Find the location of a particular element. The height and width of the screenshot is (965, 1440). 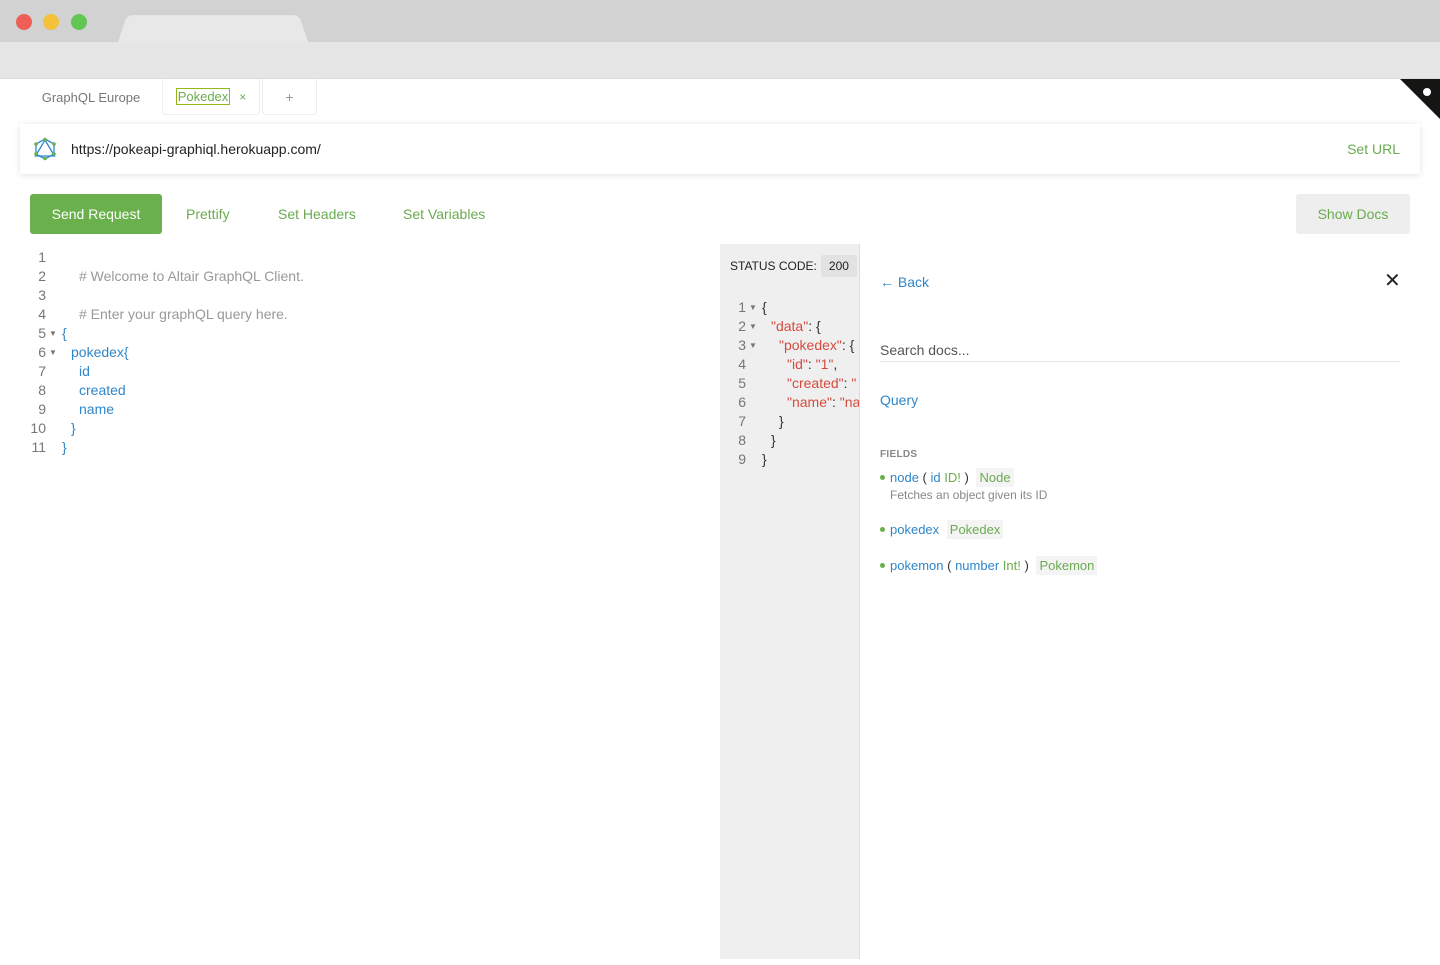

editor-line: 5 ▼ { is located at coordinates (370, 333).